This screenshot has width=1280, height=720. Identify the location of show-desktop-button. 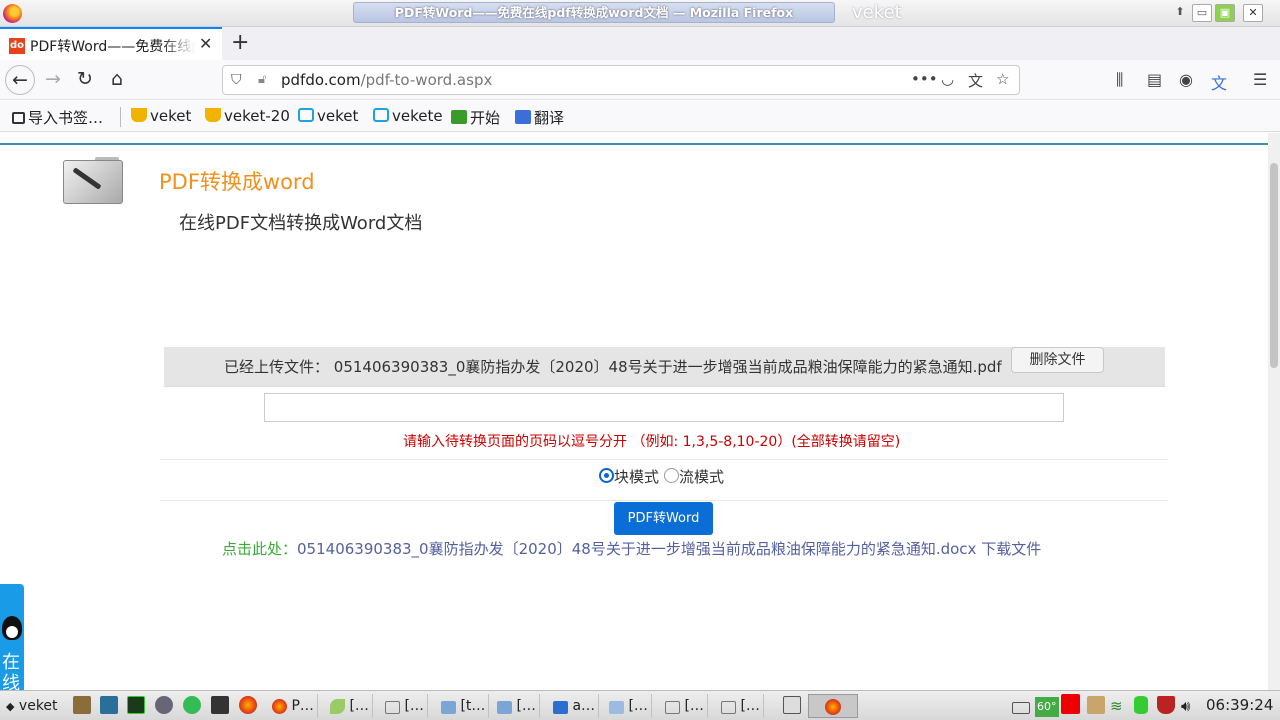
(792, 706).